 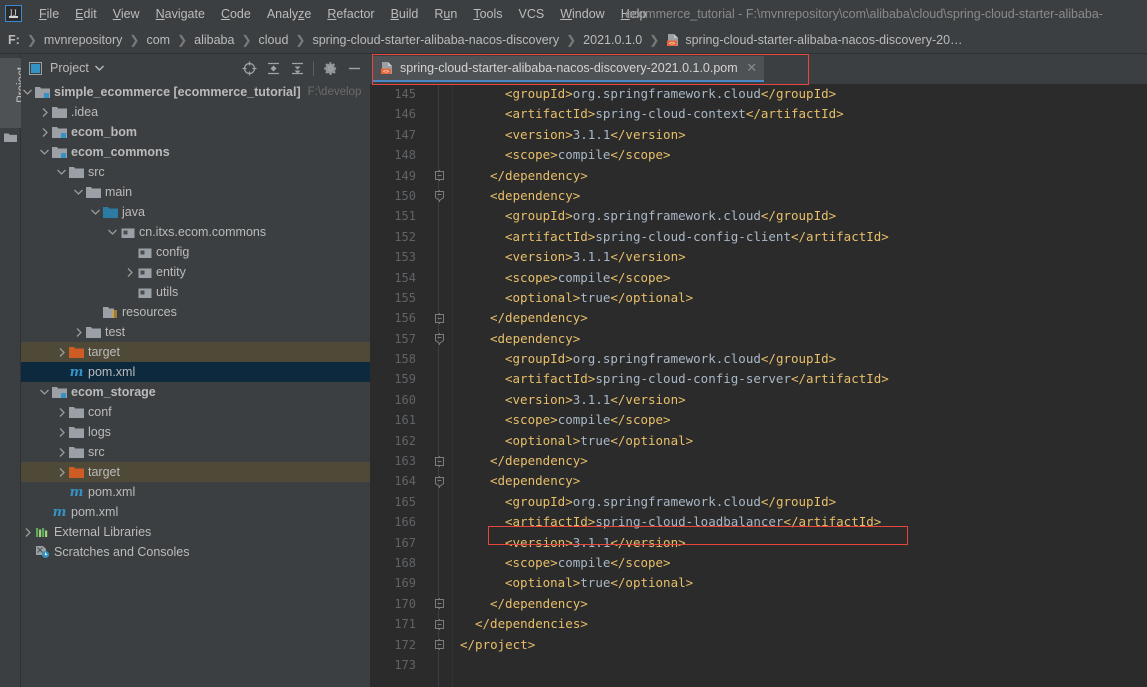 What do you see at coordinates (195, 212) in the screenshot?
I see `tree-row-java: java` at bounding box center [195, 212].